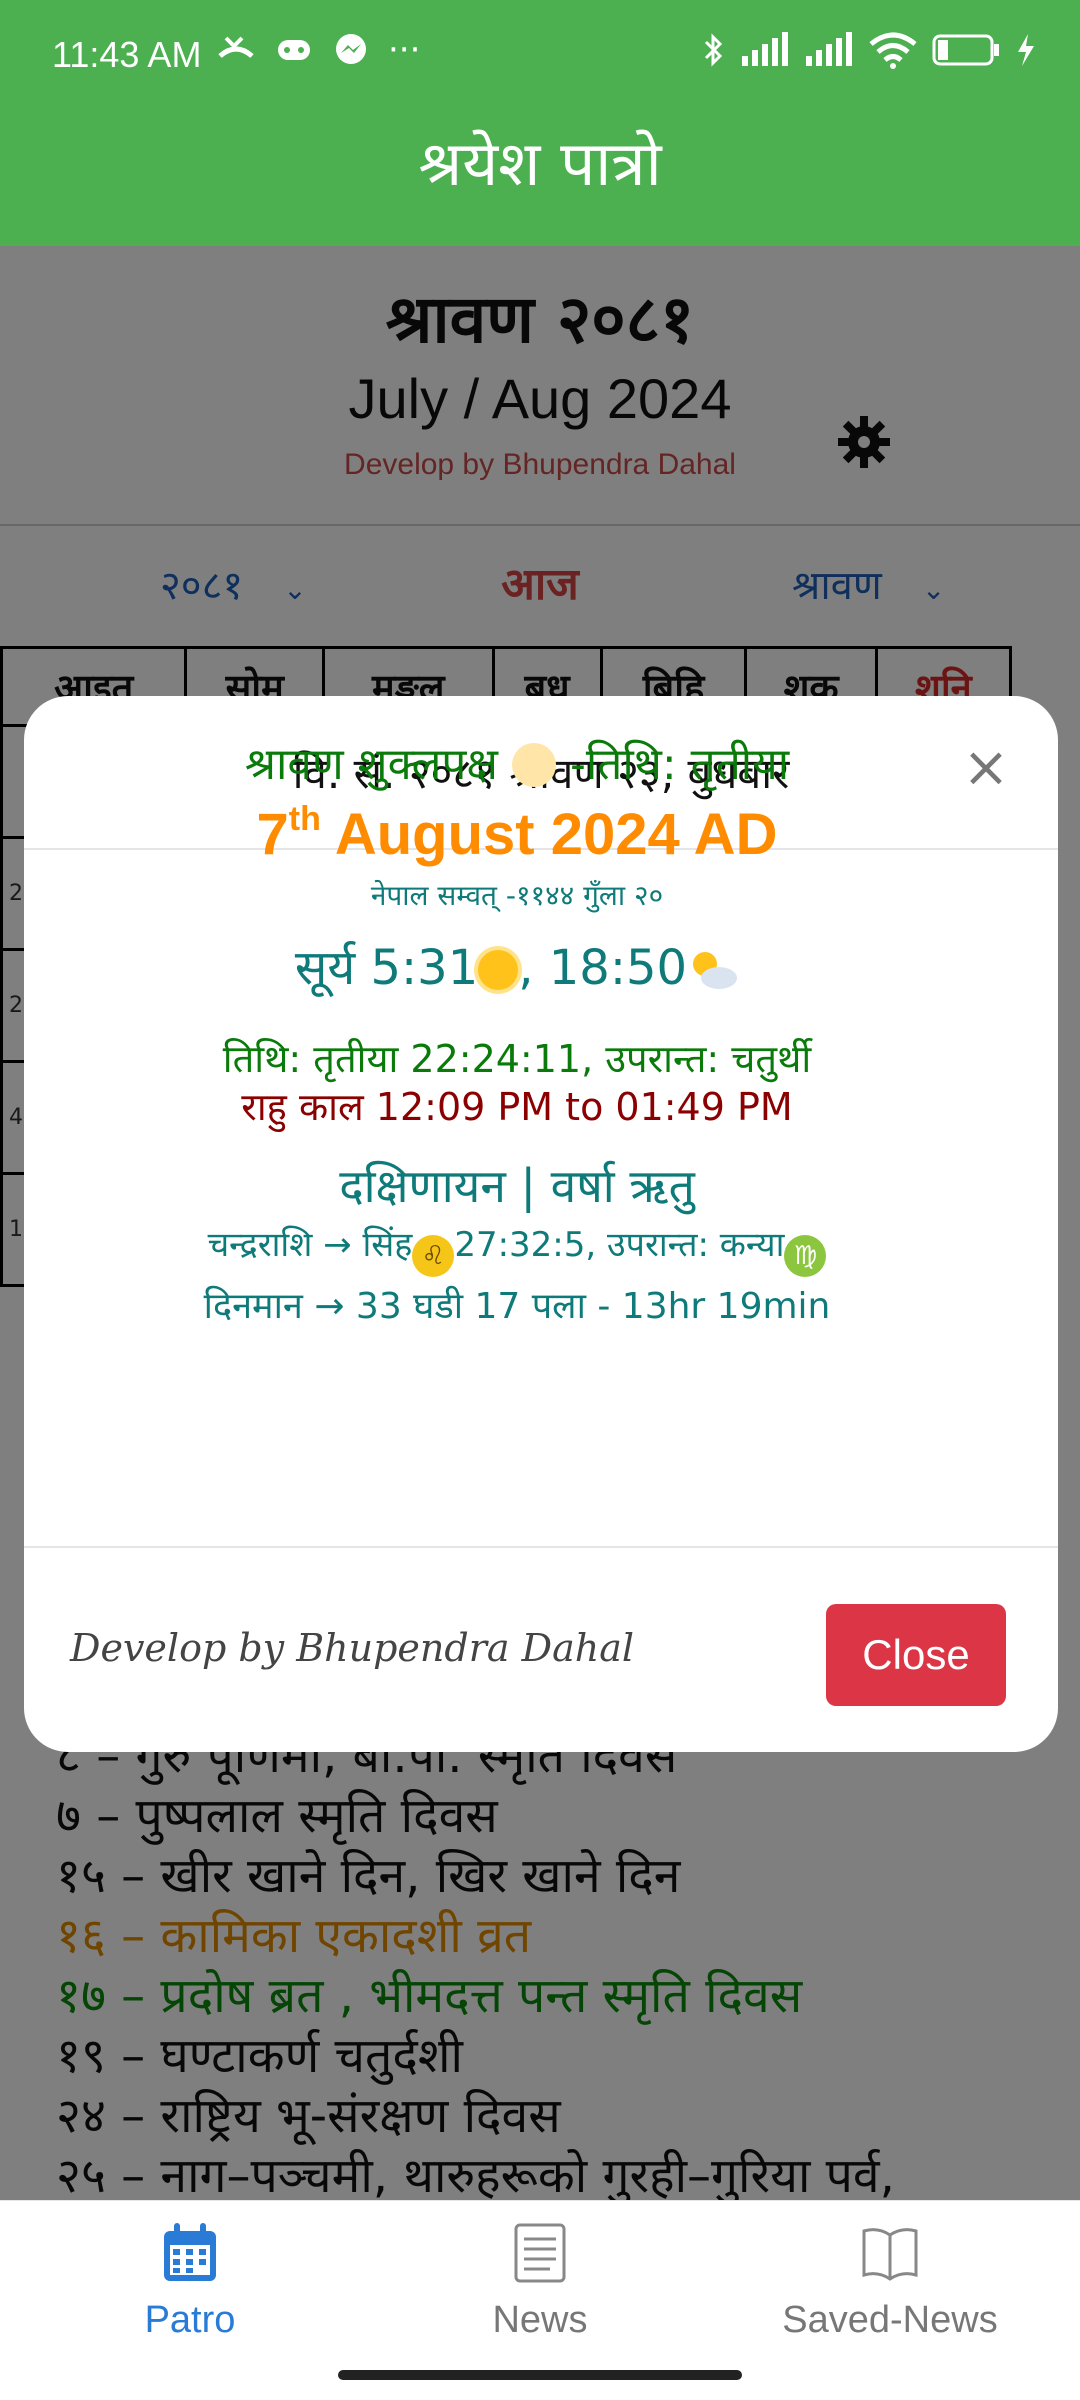 The image size is (1080, 2400). What do you see at coordinates (386, 968) in the screenshot?
I see `sunrise-text: सूर्य 5:31` at bounding box center [386, 968].